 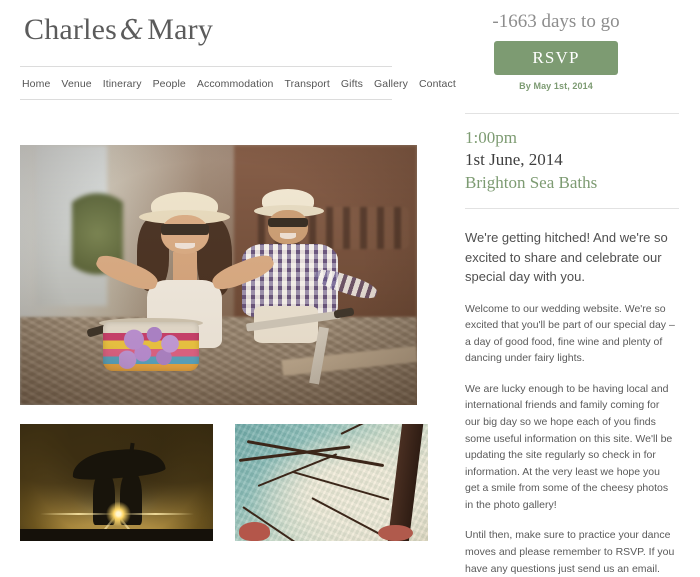 What do you see at coordinates (391, 84) in the screenshot?
I see `nav-item-gallery: Gallery` at bounding box center [391, 84].